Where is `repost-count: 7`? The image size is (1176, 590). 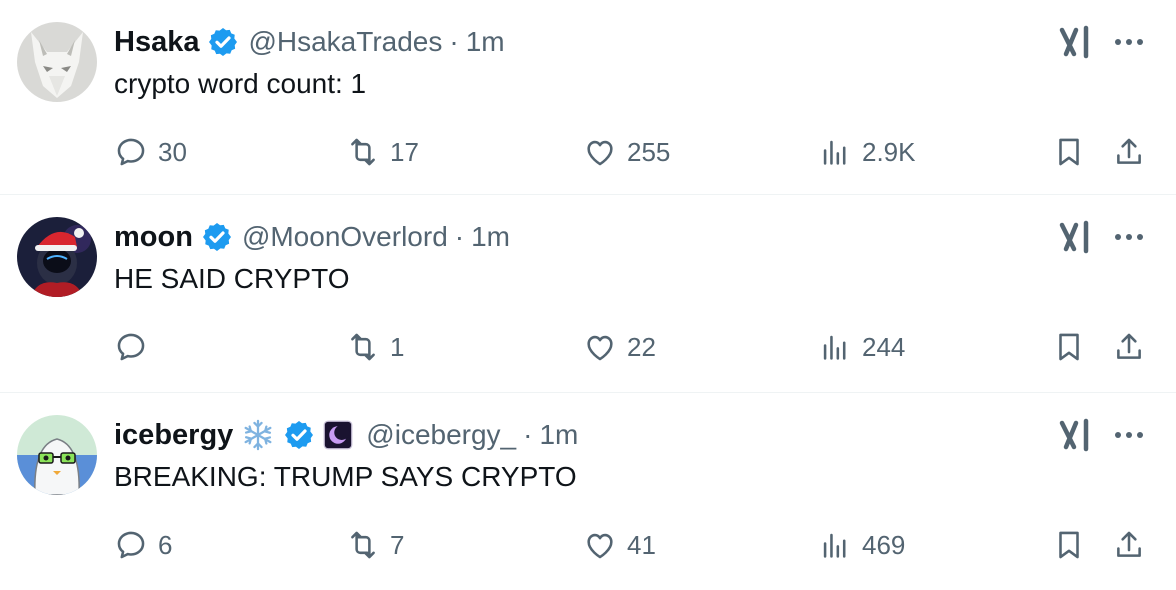 repost-count: 7 is located at coordinates (397, 544).